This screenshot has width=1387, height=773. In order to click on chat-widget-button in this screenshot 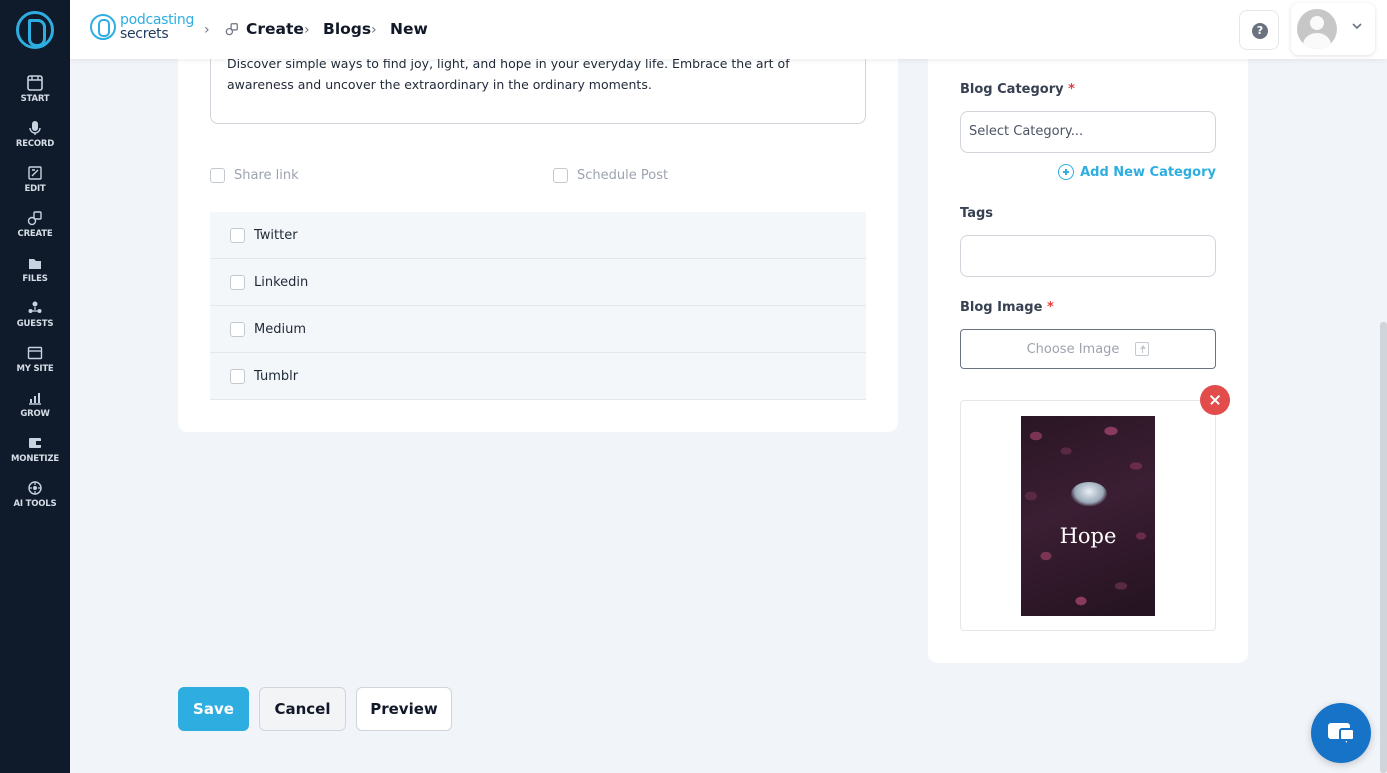, I will do `click(1341, 733)`.